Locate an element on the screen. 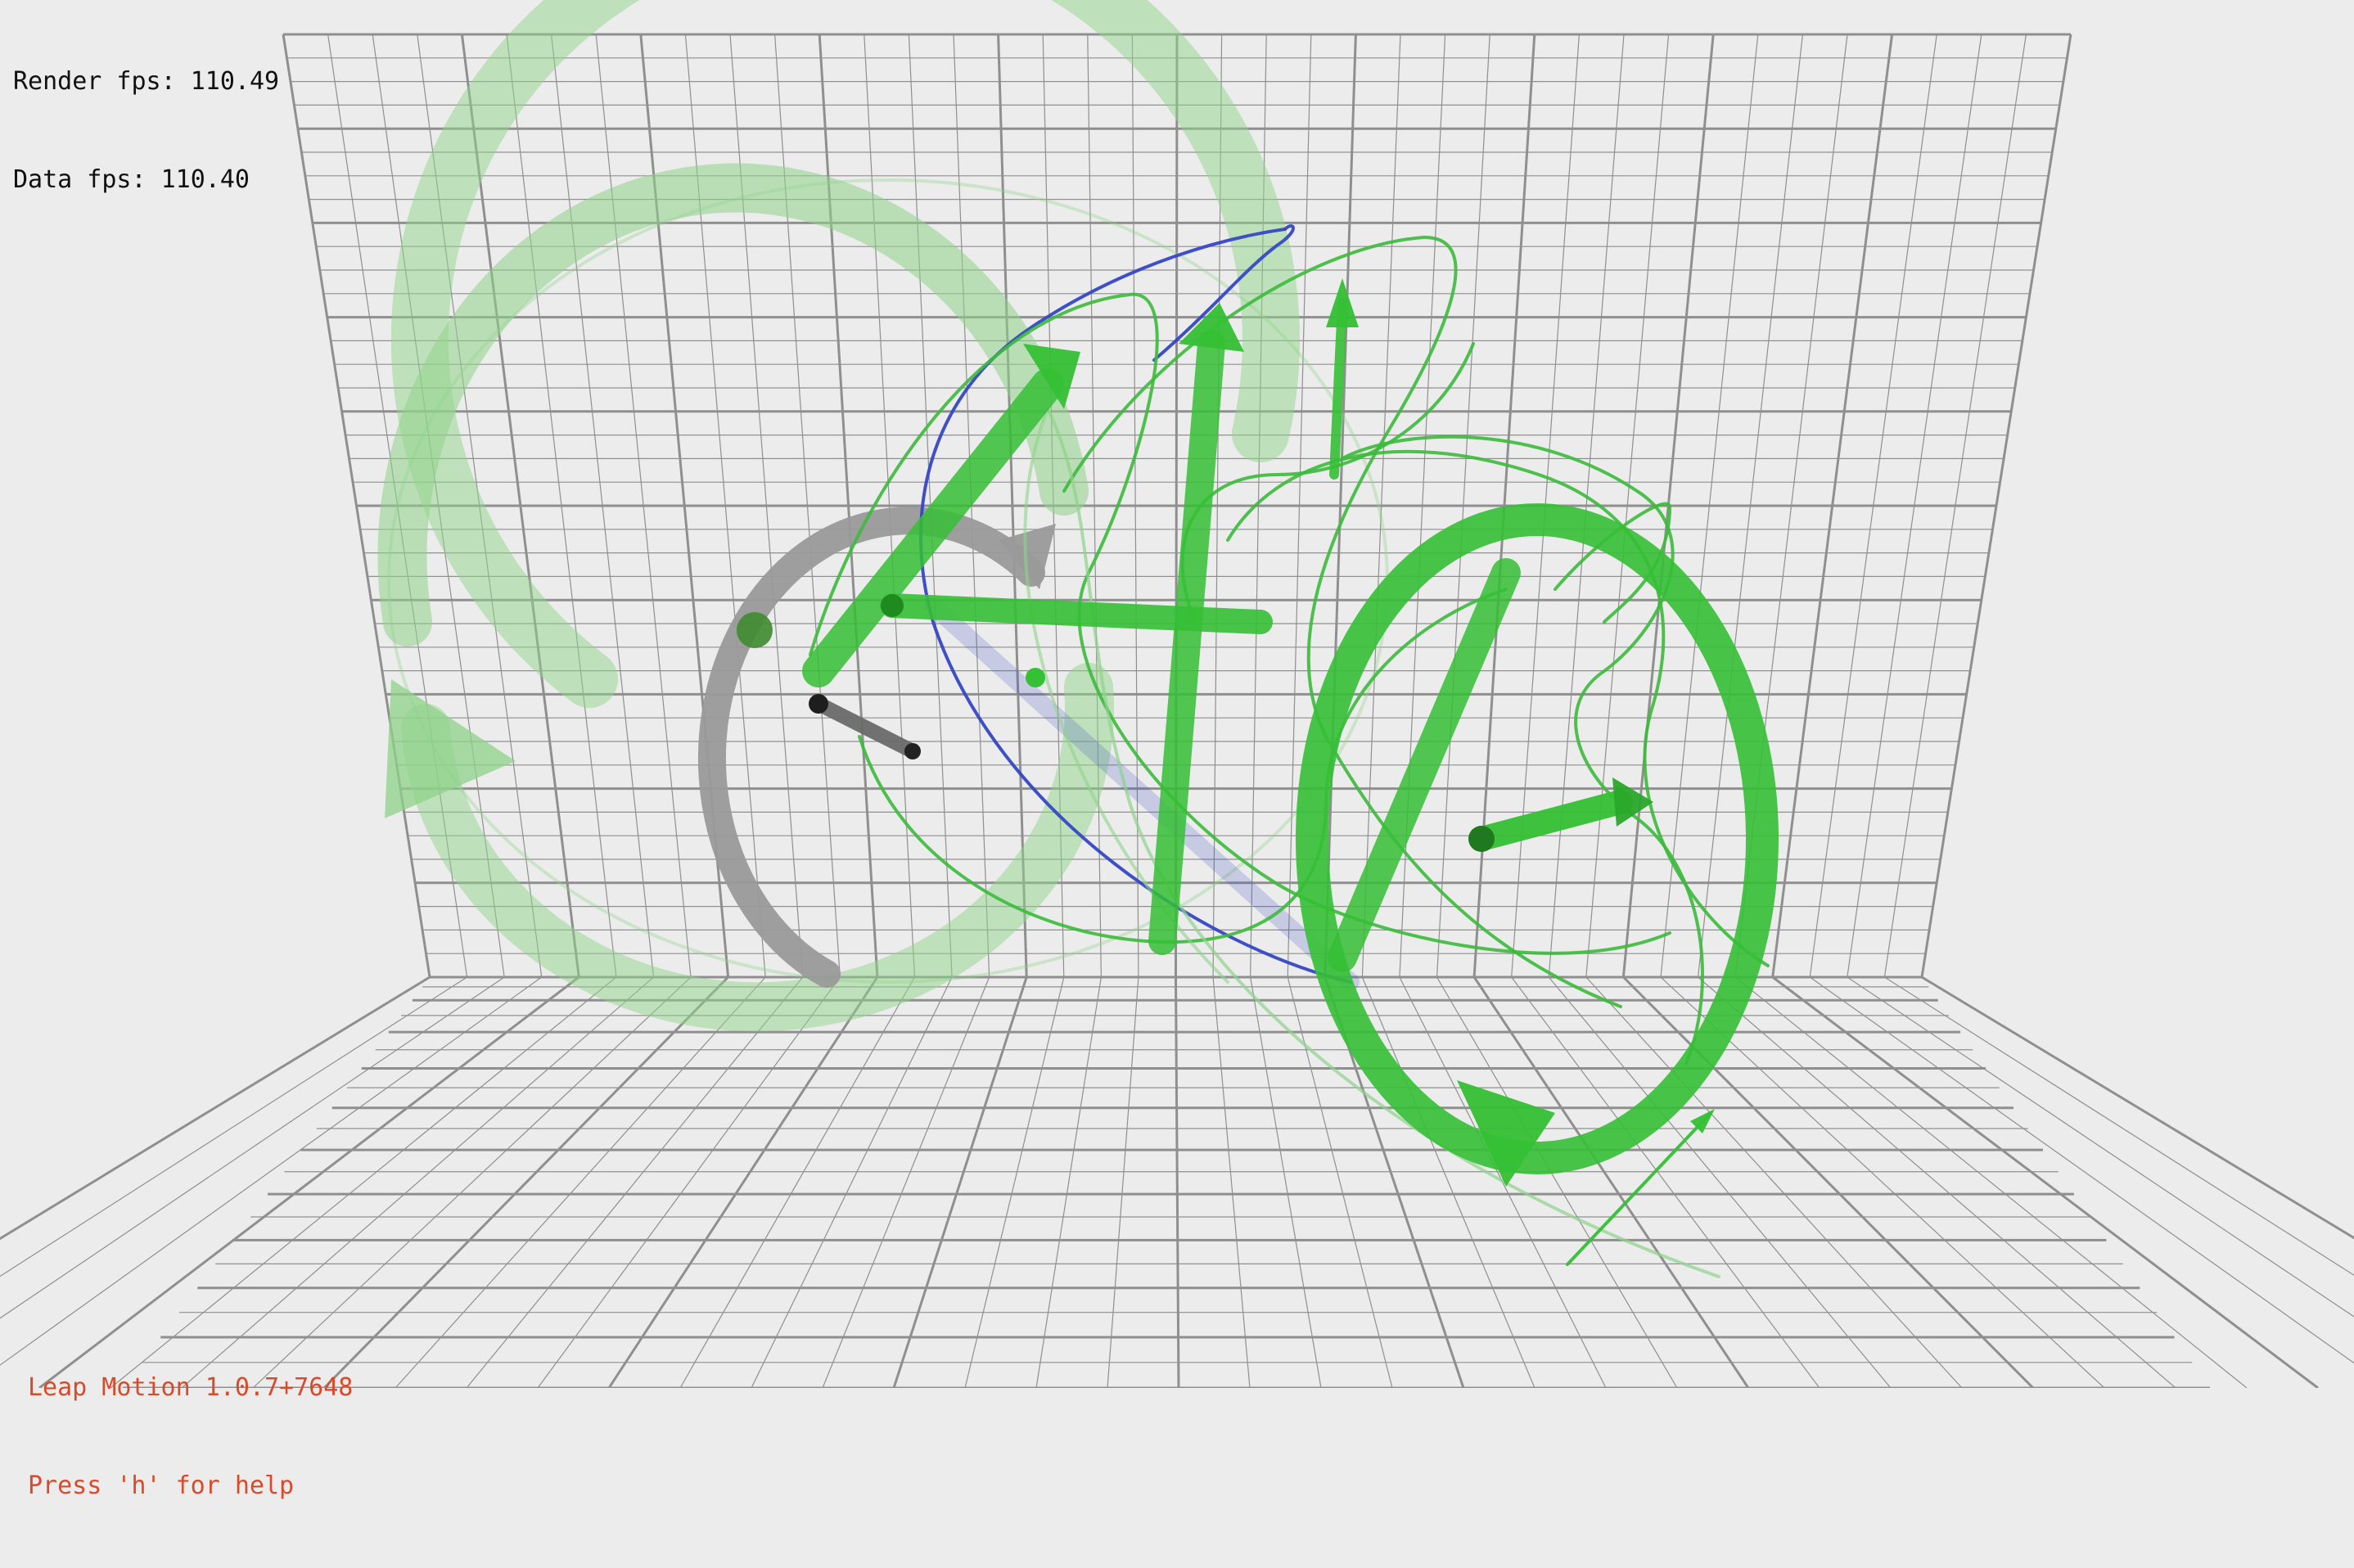 This screenshot has width=2354, height=1568. finger-base-gray is located at coordinates (818, 704).